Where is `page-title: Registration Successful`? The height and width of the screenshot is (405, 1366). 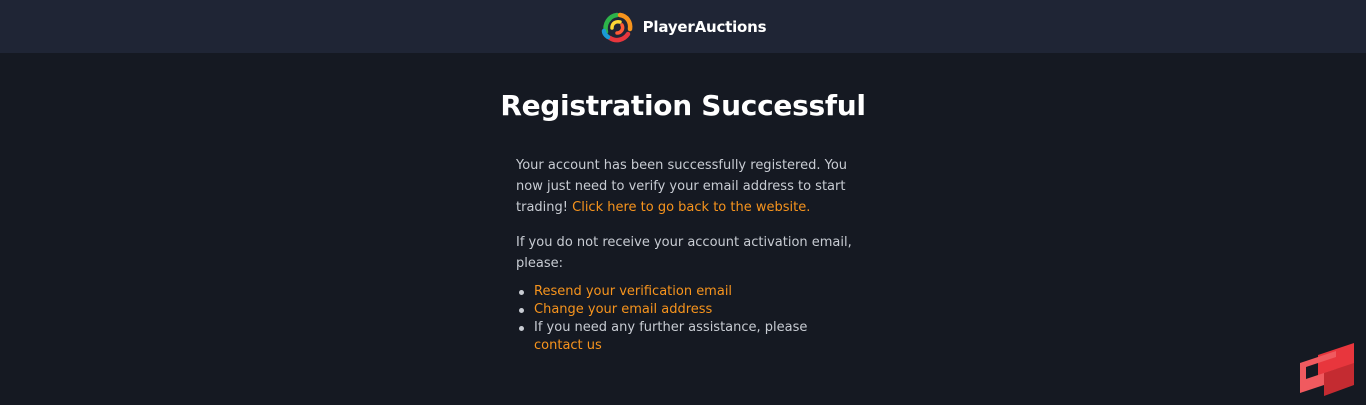
page-title: Registration Successful is located at coordinates (683, 105).